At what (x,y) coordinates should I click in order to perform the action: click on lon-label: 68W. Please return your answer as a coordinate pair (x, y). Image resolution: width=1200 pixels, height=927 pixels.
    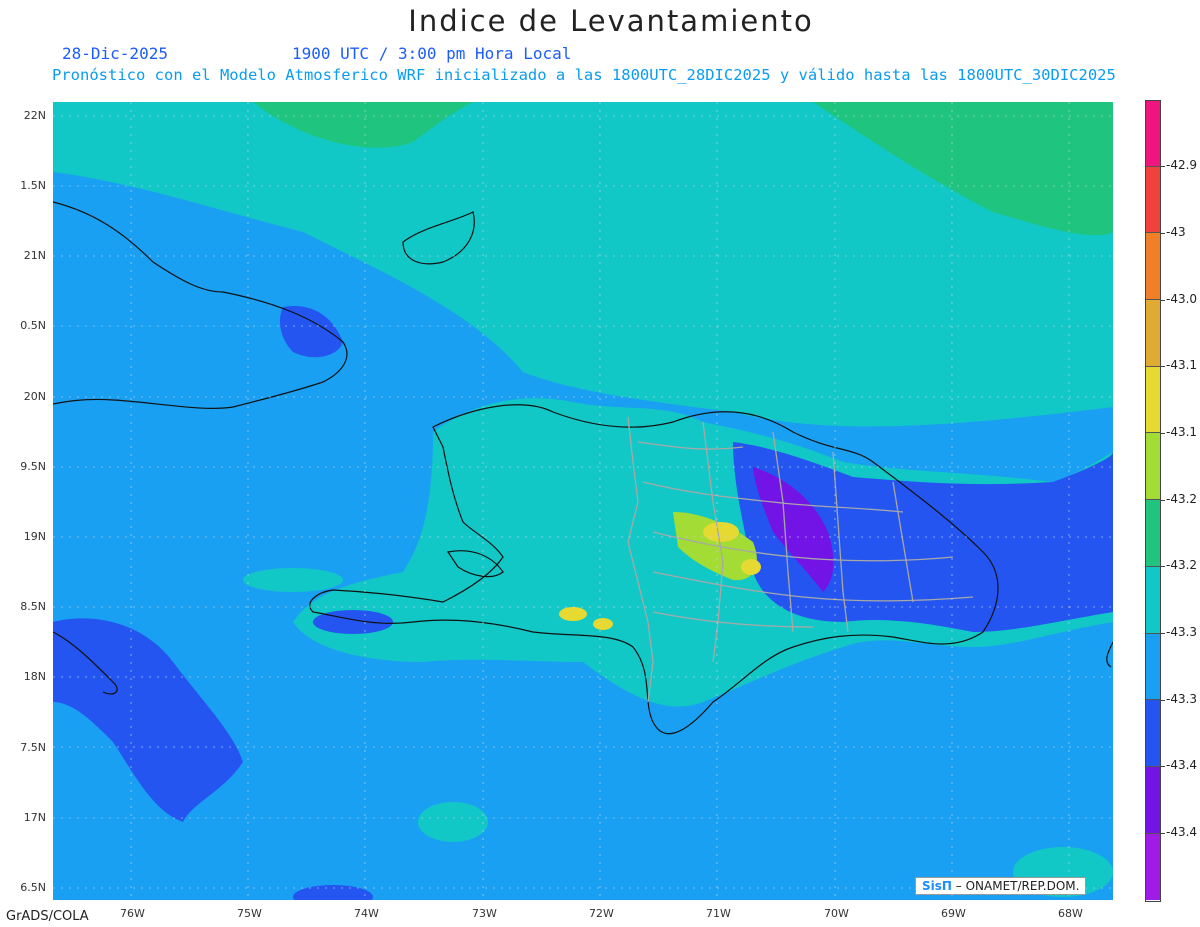
    Looking at the image, I should click on (1070, 913).